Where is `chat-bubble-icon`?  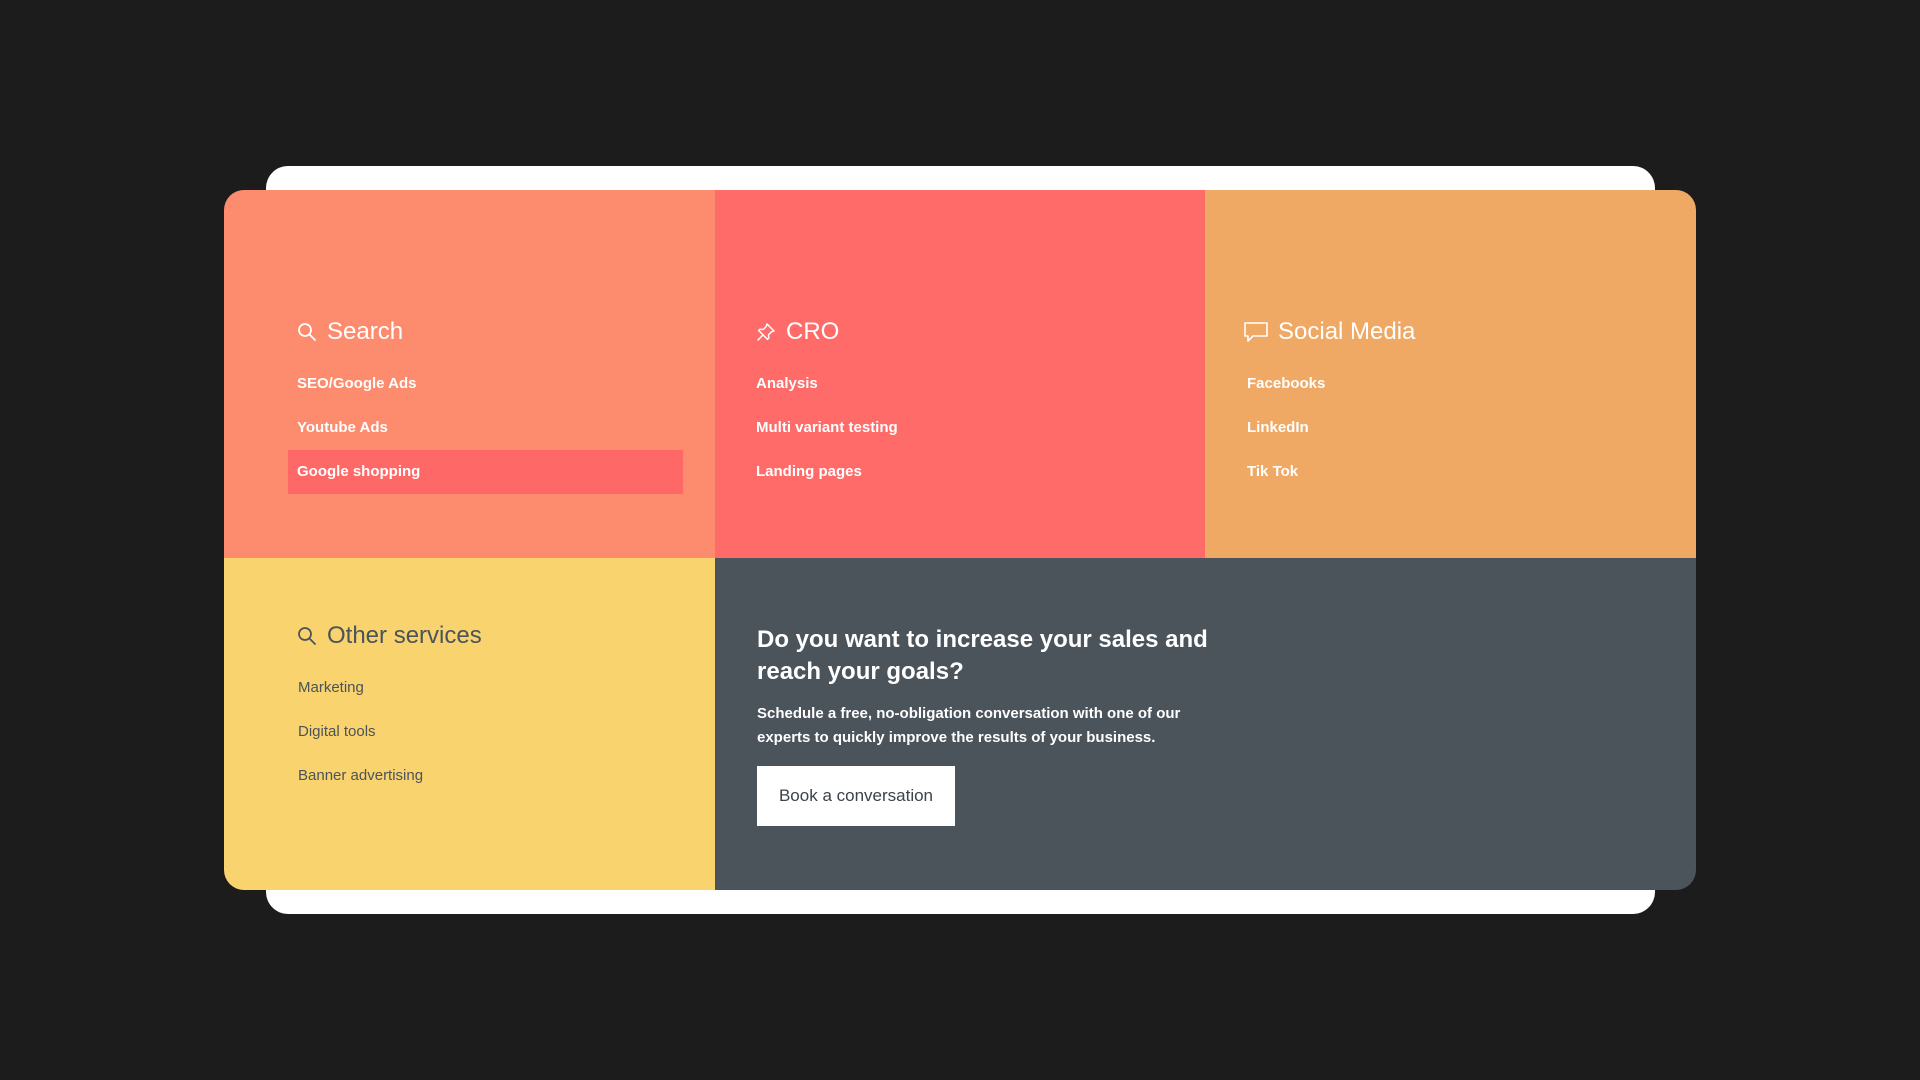
chat-bubble-icon is located at coordinates (1256, 332).